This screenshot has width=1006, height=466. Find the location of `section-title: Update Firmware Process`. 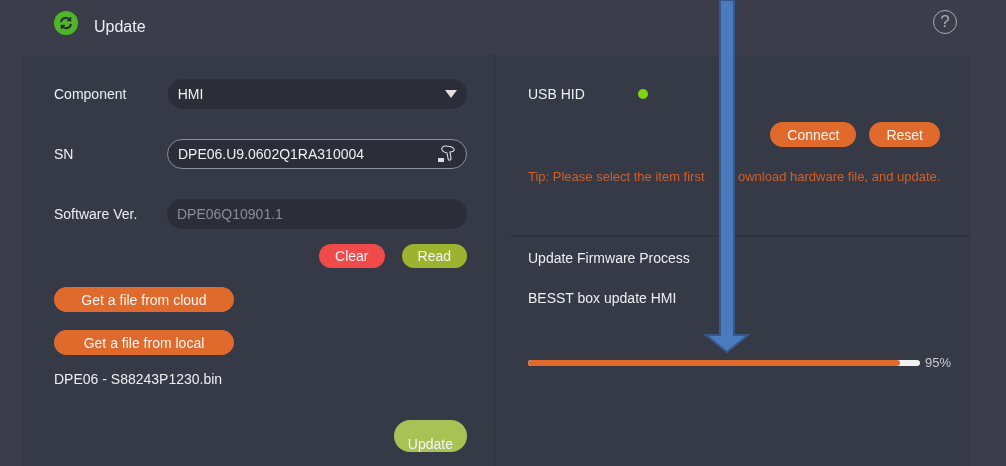

section-title: Update Firmware Process is located at coordinates (609, 258).